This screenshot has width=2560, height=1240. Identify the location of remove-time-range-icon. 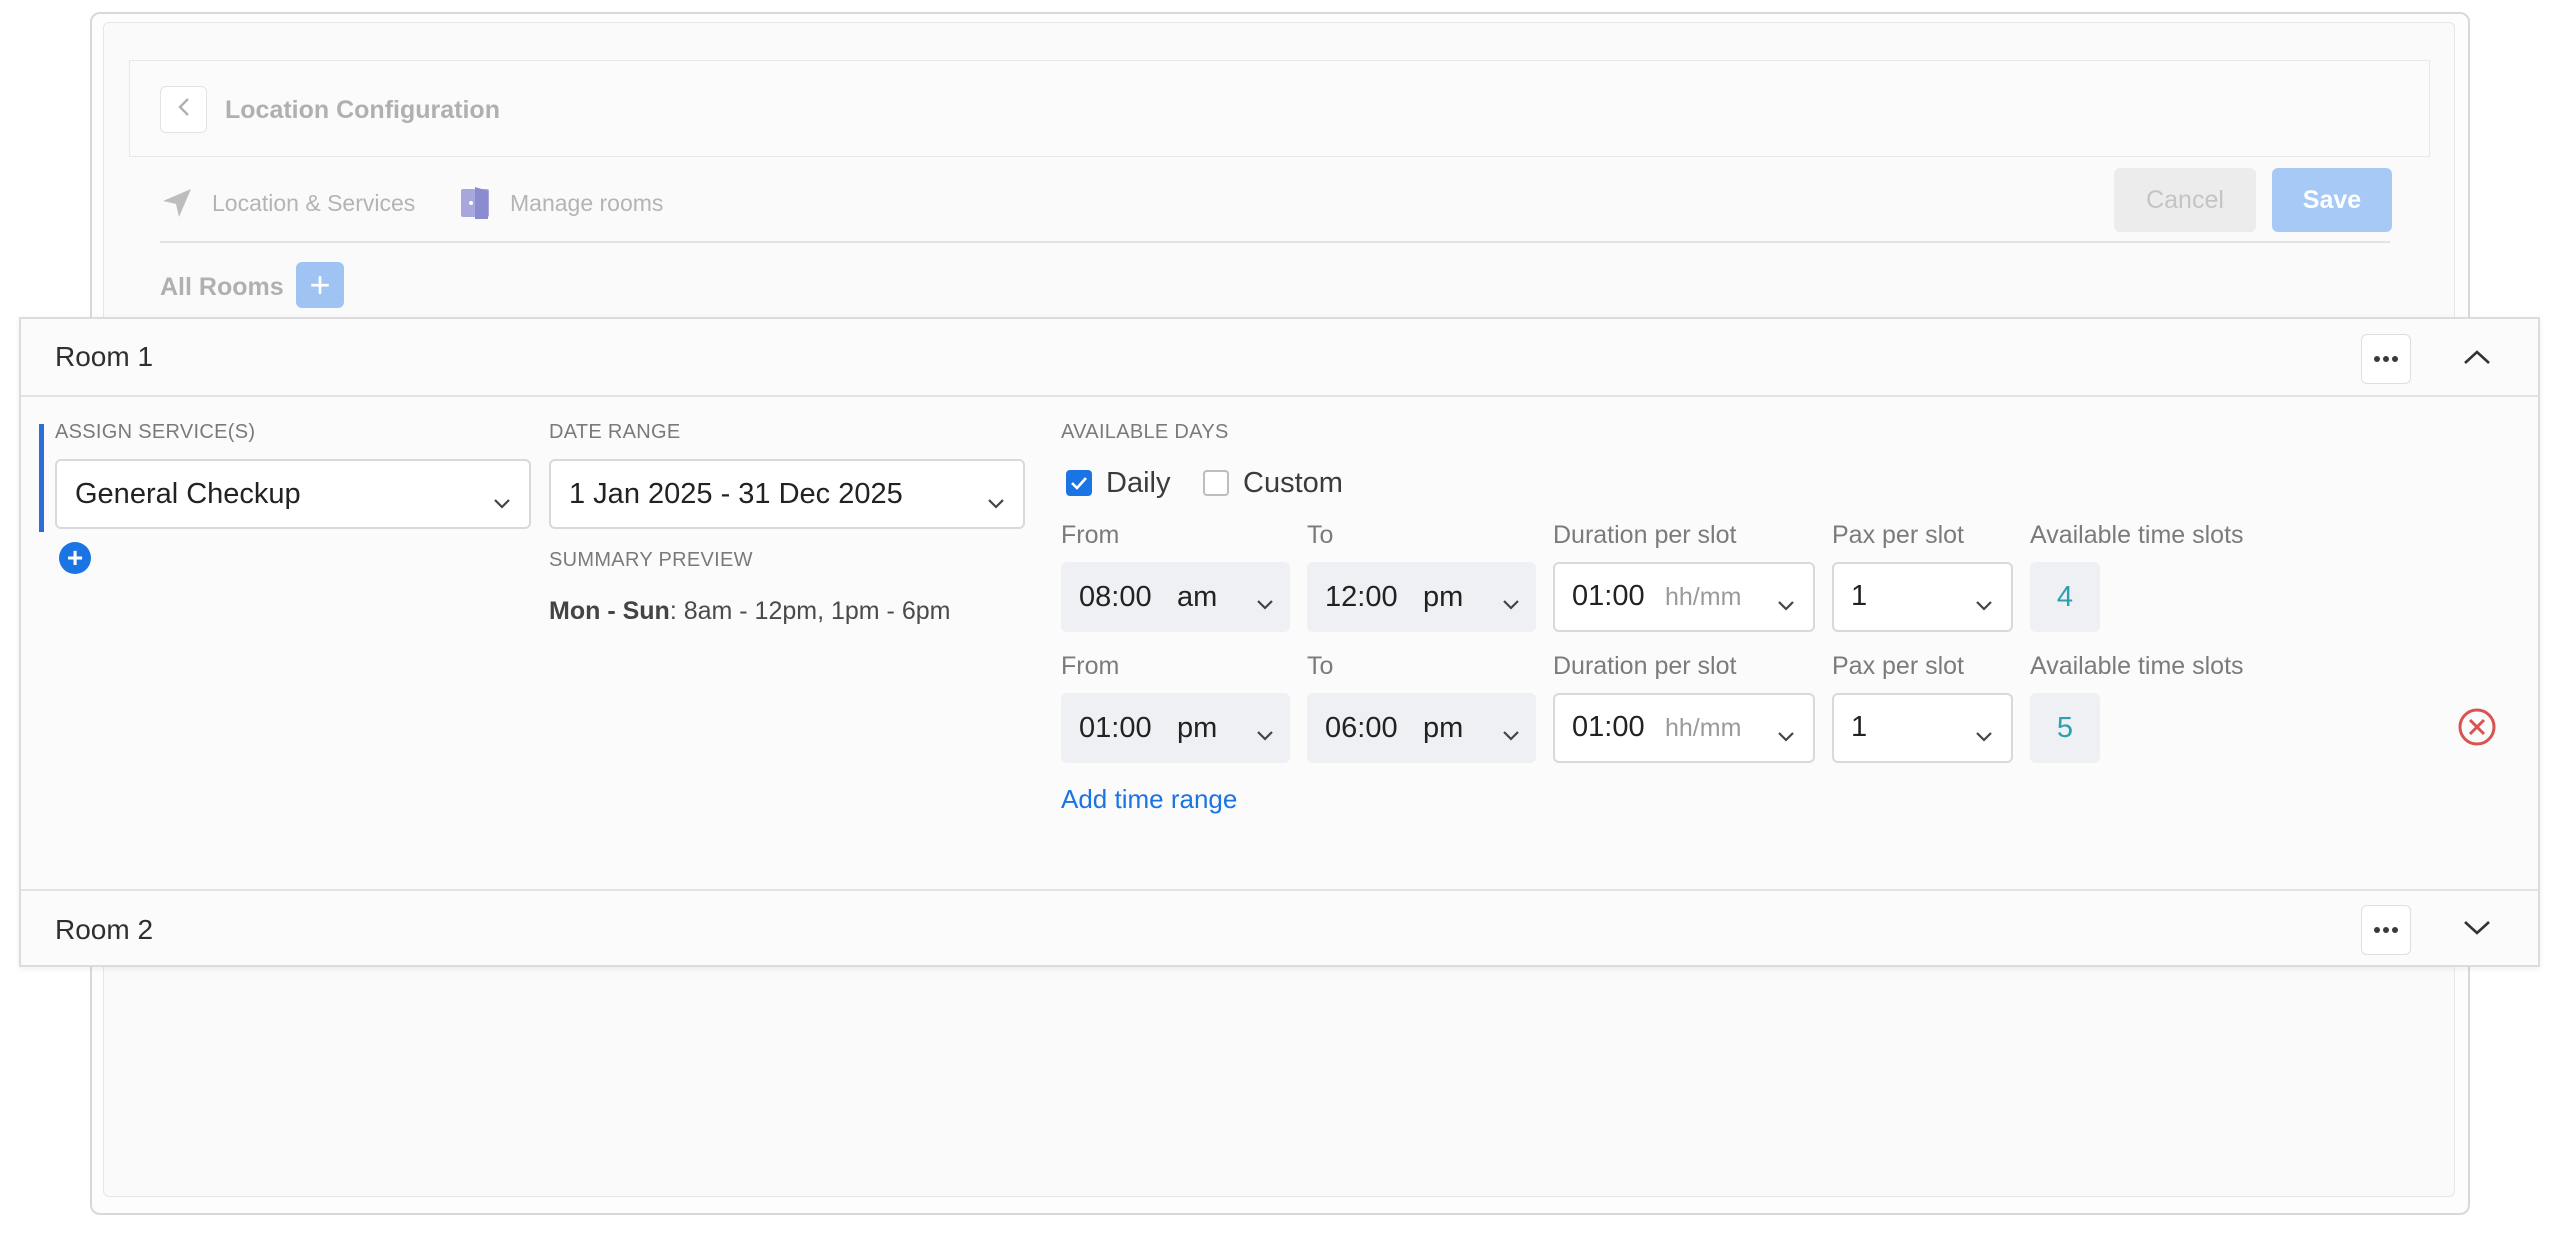
(2477, 727).